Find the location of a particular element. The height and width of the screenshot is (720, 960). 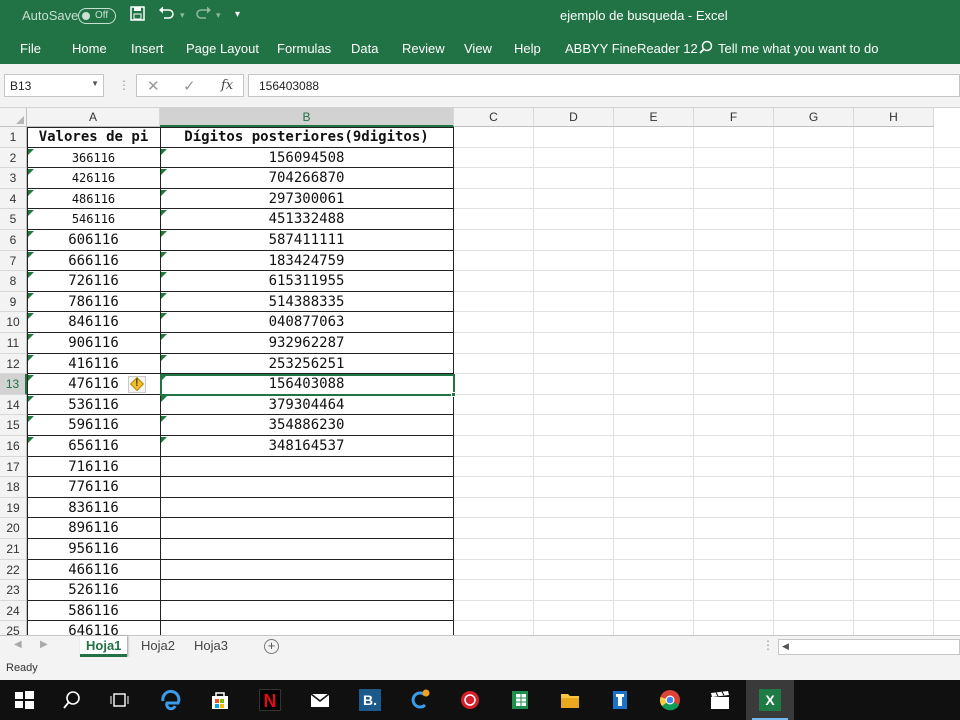

cell-b1: Dígitos posteriores(9digitos) is located at coordinates (306, 137).